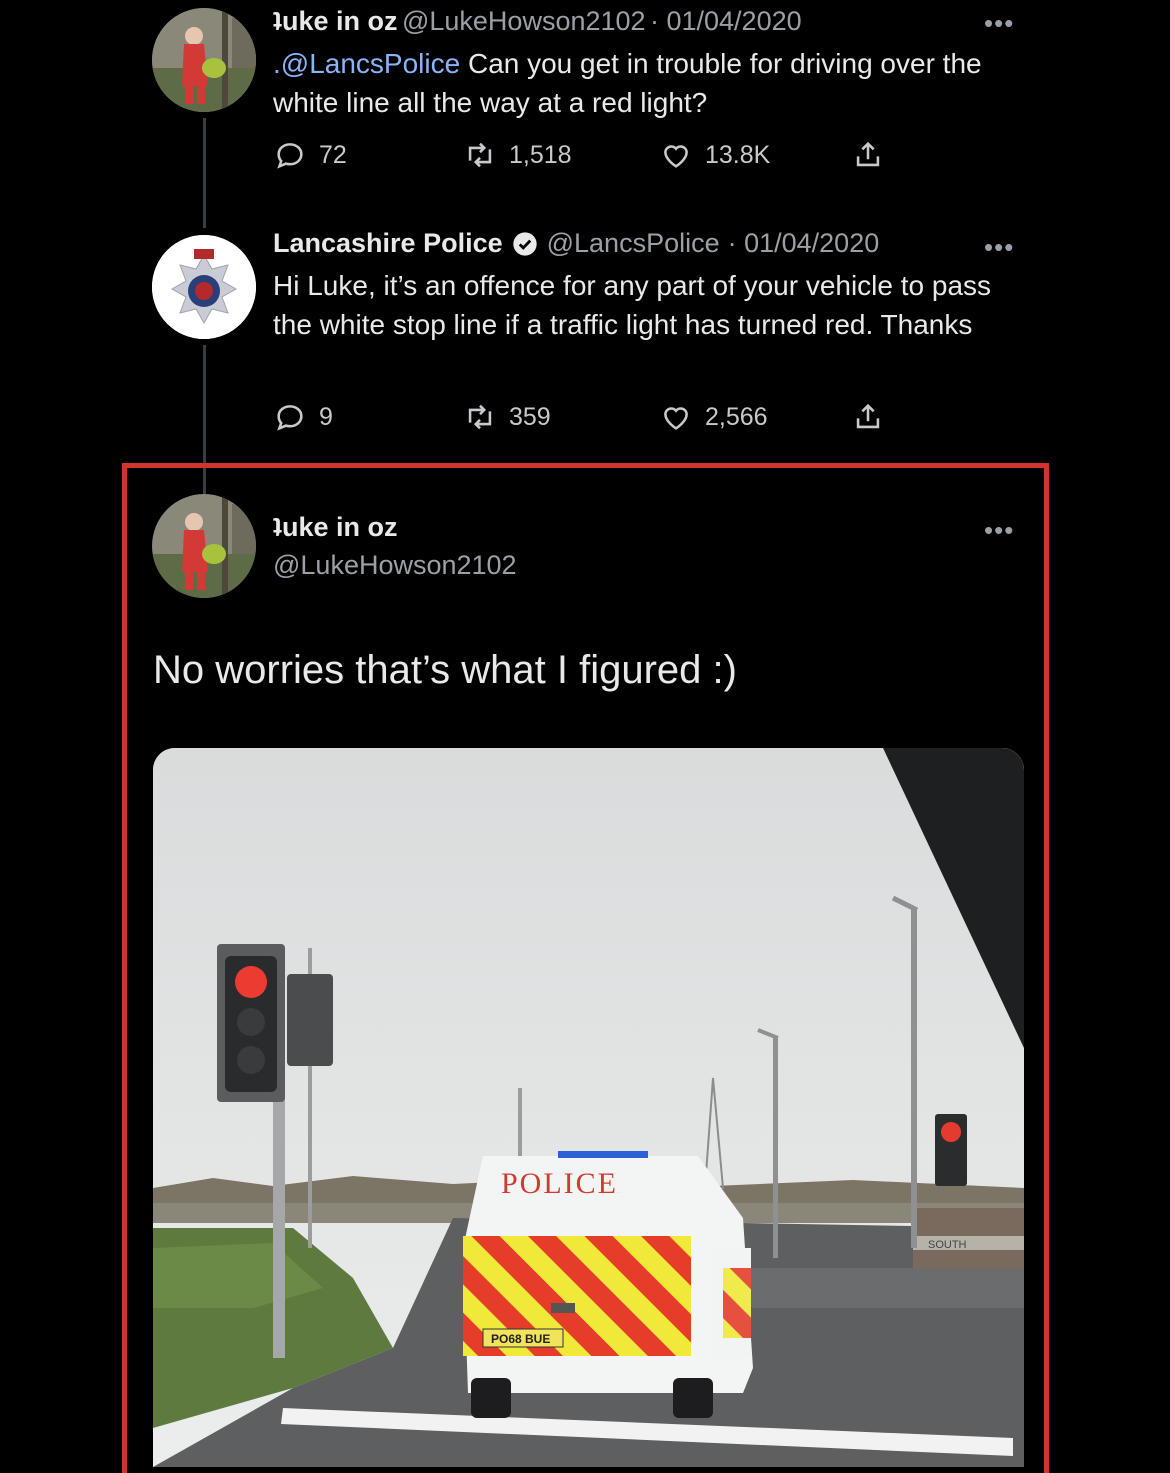 Image resolution: width=1170 pixels, height=1473 pixels. Describe the element at coordinates (204, 173) in the screenshot. I see `thread-line` at that location.